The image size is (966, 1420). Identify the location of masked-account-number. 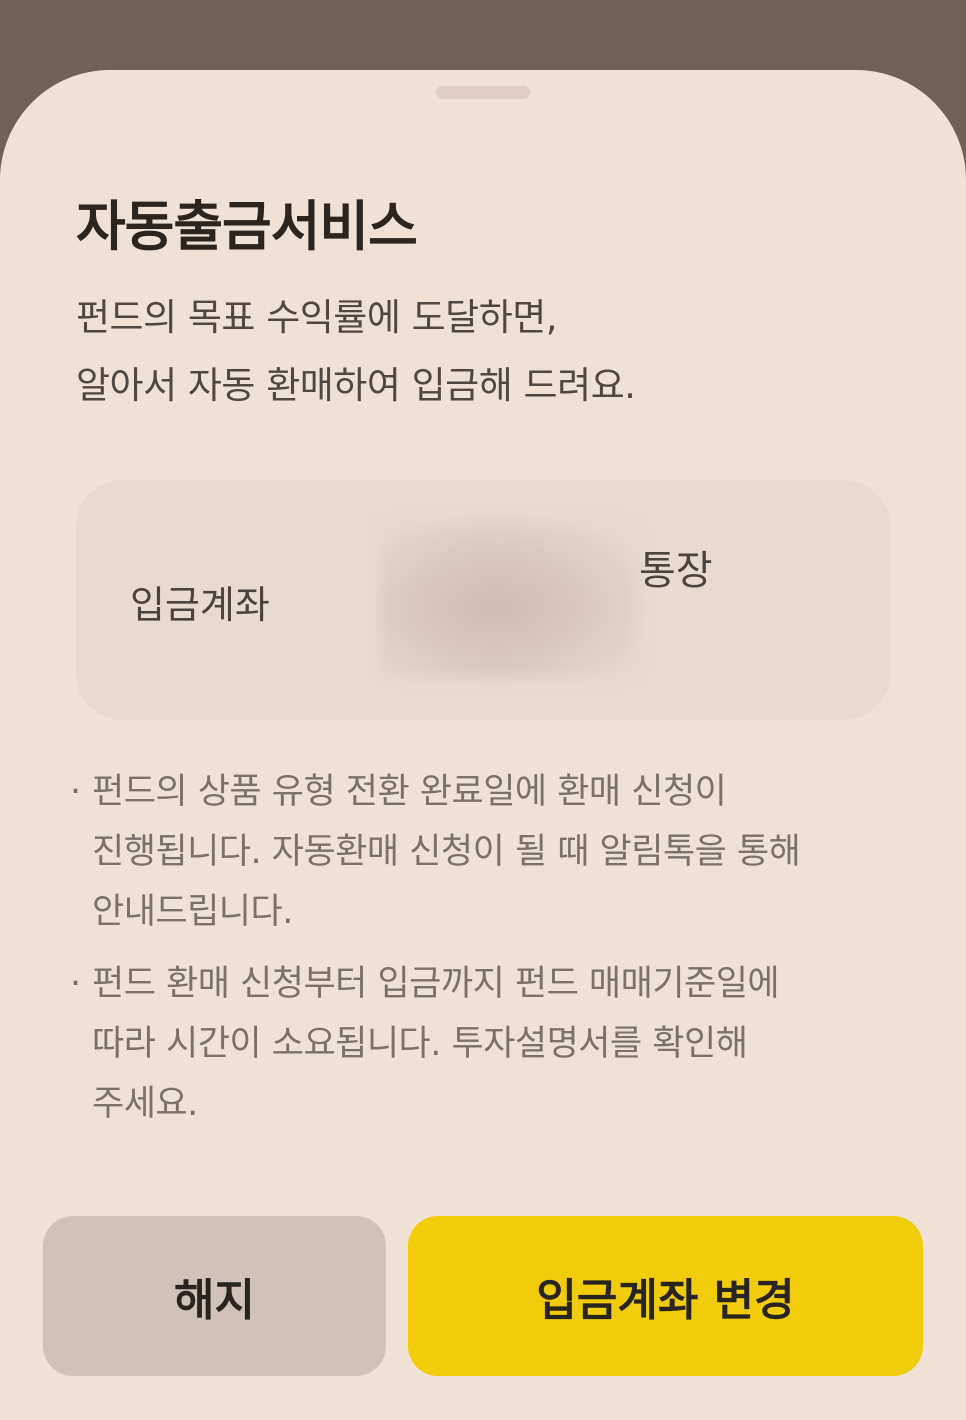
(510, 599).